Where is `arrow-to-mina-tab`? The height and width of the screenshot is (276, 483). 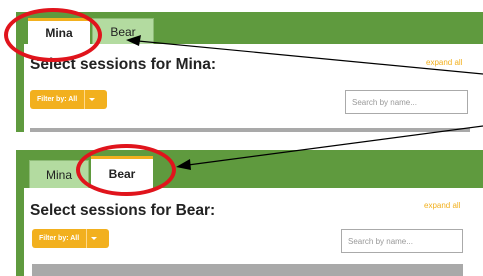
arrow-to-mina-tab is located at coordinates (310, 57).